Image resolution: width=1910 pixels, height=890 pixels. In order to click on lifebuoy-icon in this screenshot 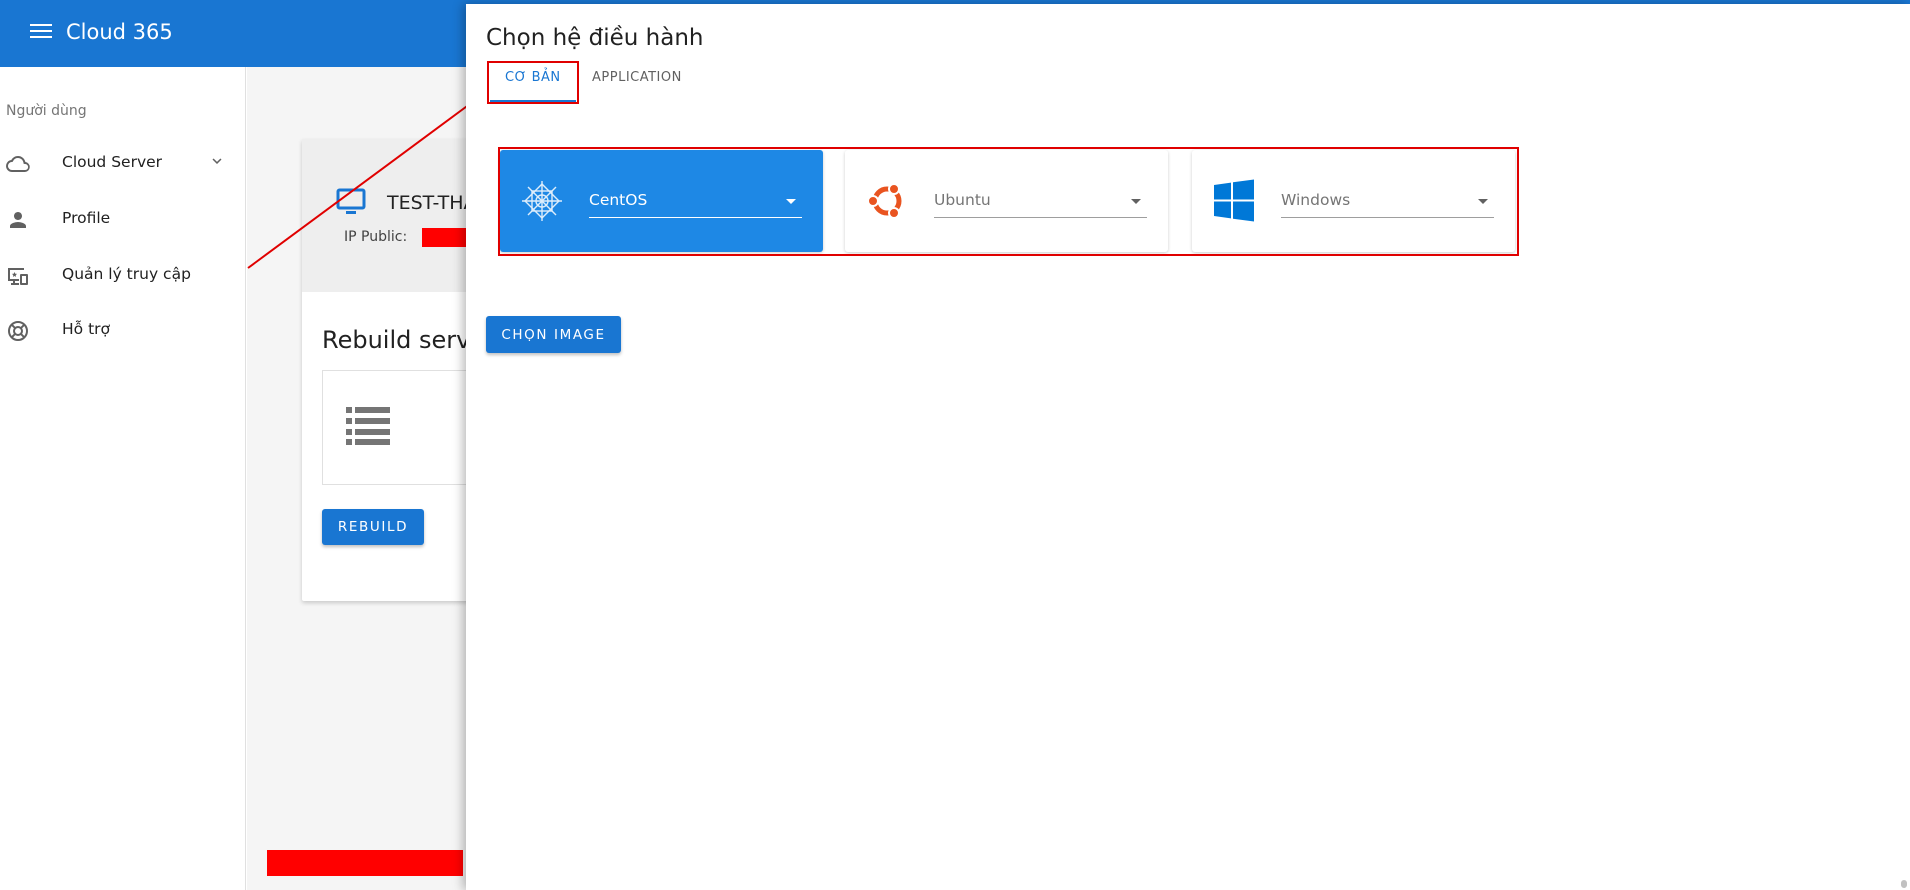, I will do `click(18, 331)`.